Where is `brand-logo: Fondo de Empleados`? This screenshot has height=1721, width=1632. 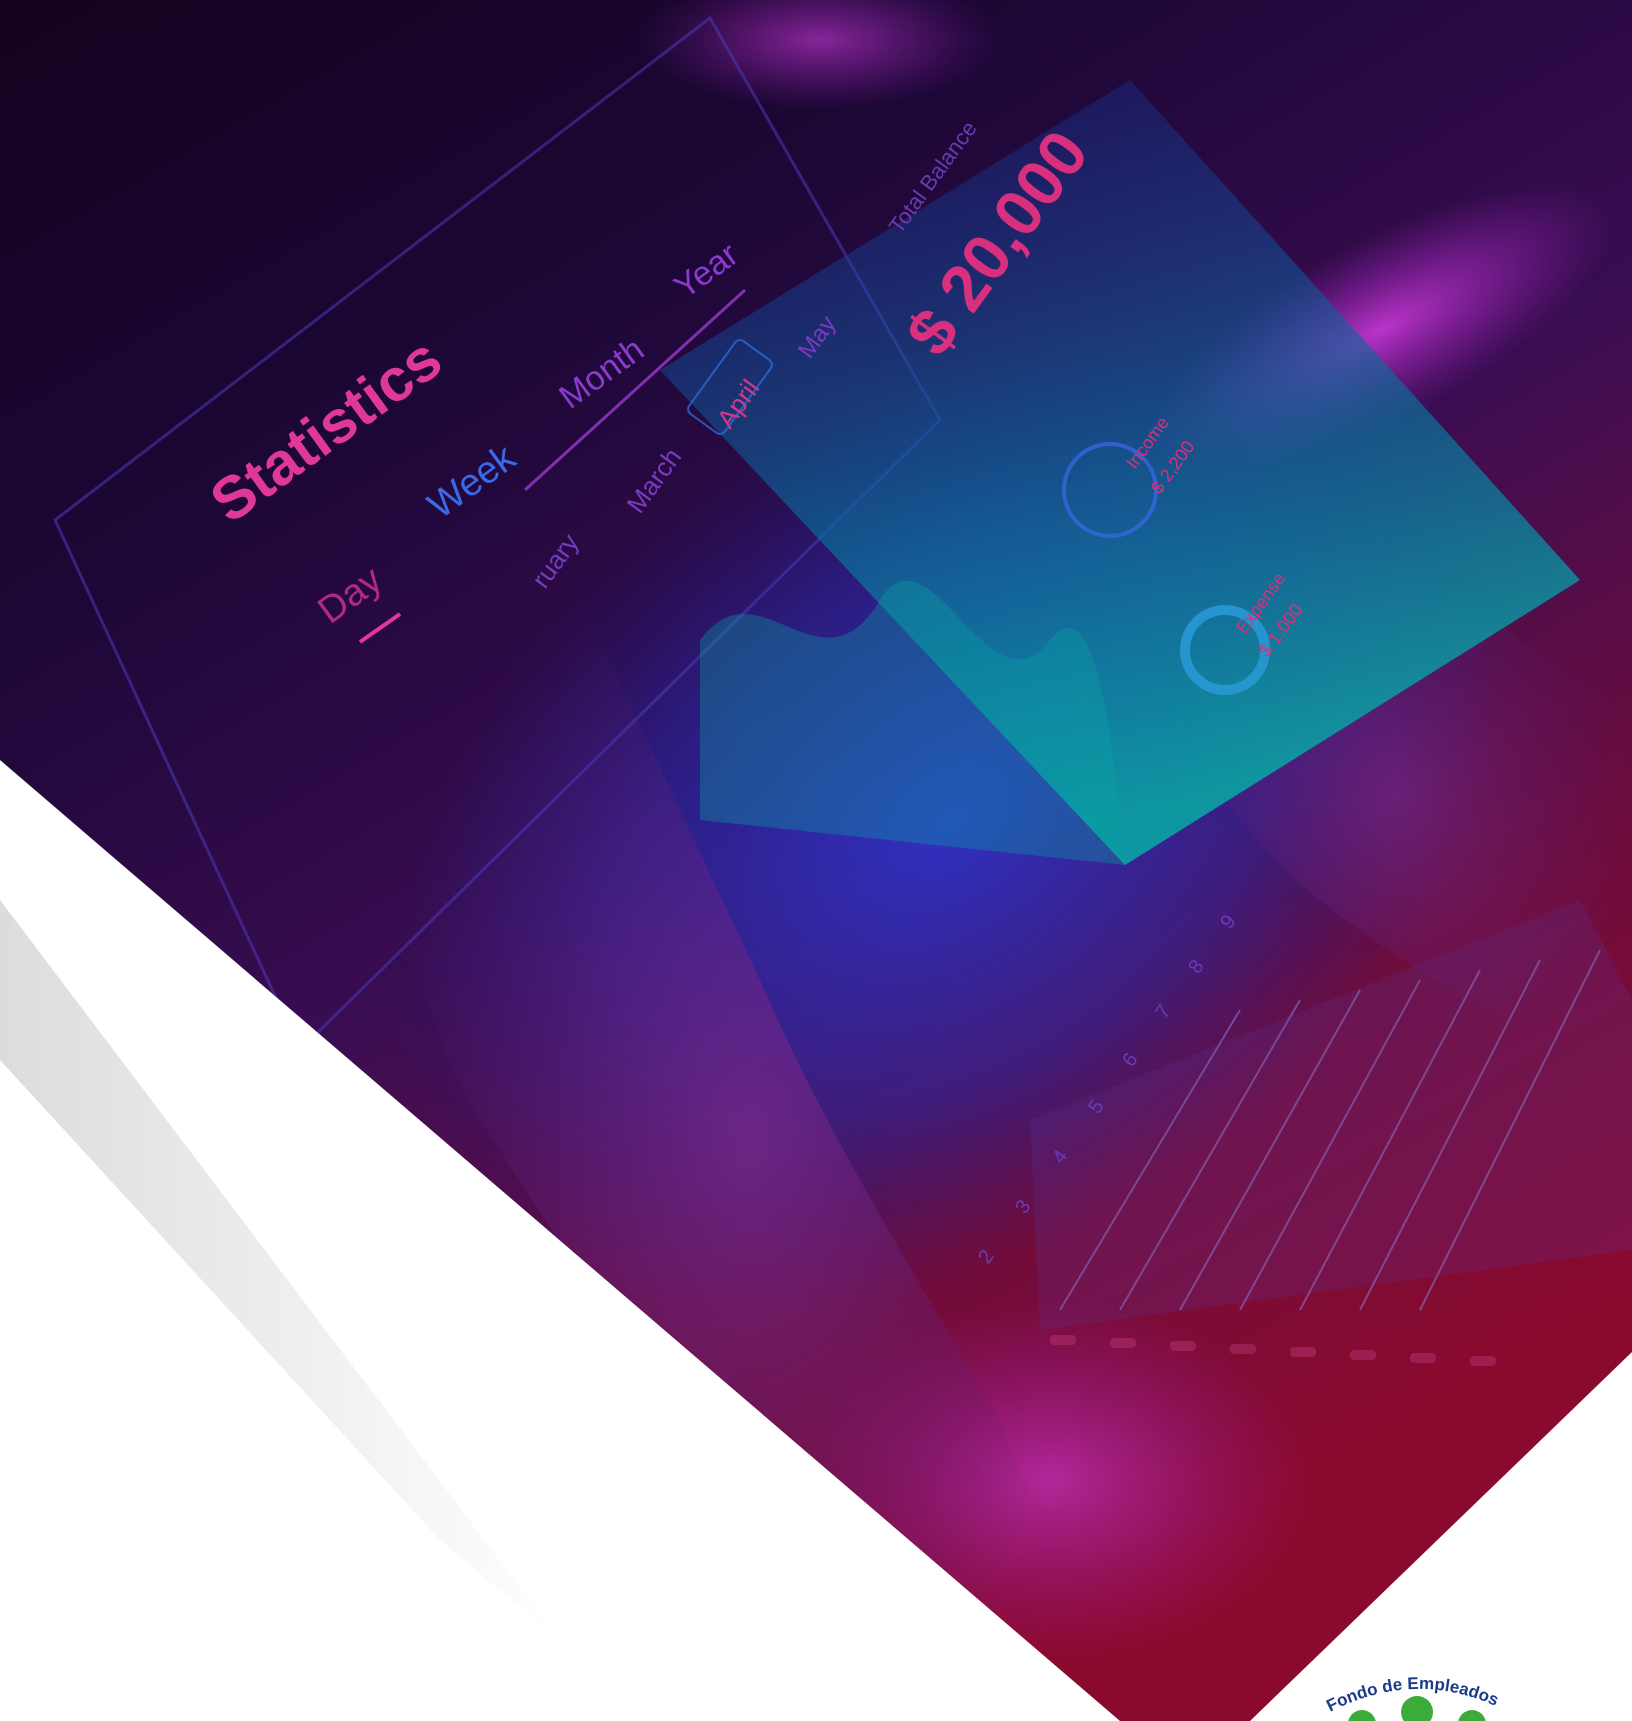 brand-logo: Fondo de Empleados is located at coordinates (1412, 1697).